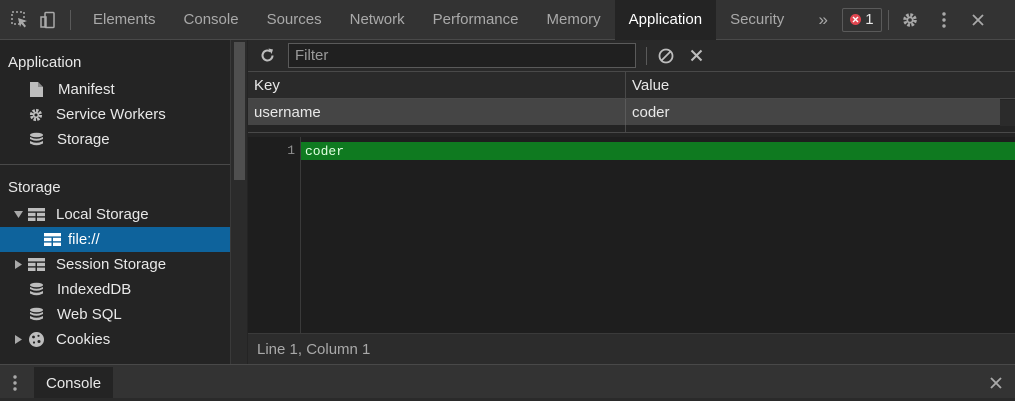 The height and width of the screenshot is (401, 1015). Describe the element at coordinates (83, 139) in the screenshot. I see `sidebar-item-label: Storage` at that location.